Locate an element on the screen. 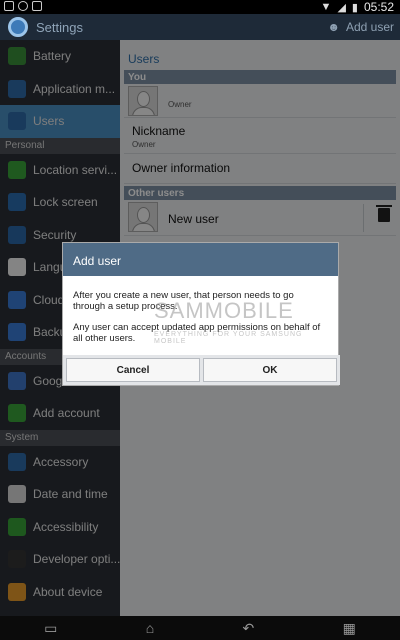 The image size is (400, 640). dialog-title: Add user is located at coordinates (200, 259).